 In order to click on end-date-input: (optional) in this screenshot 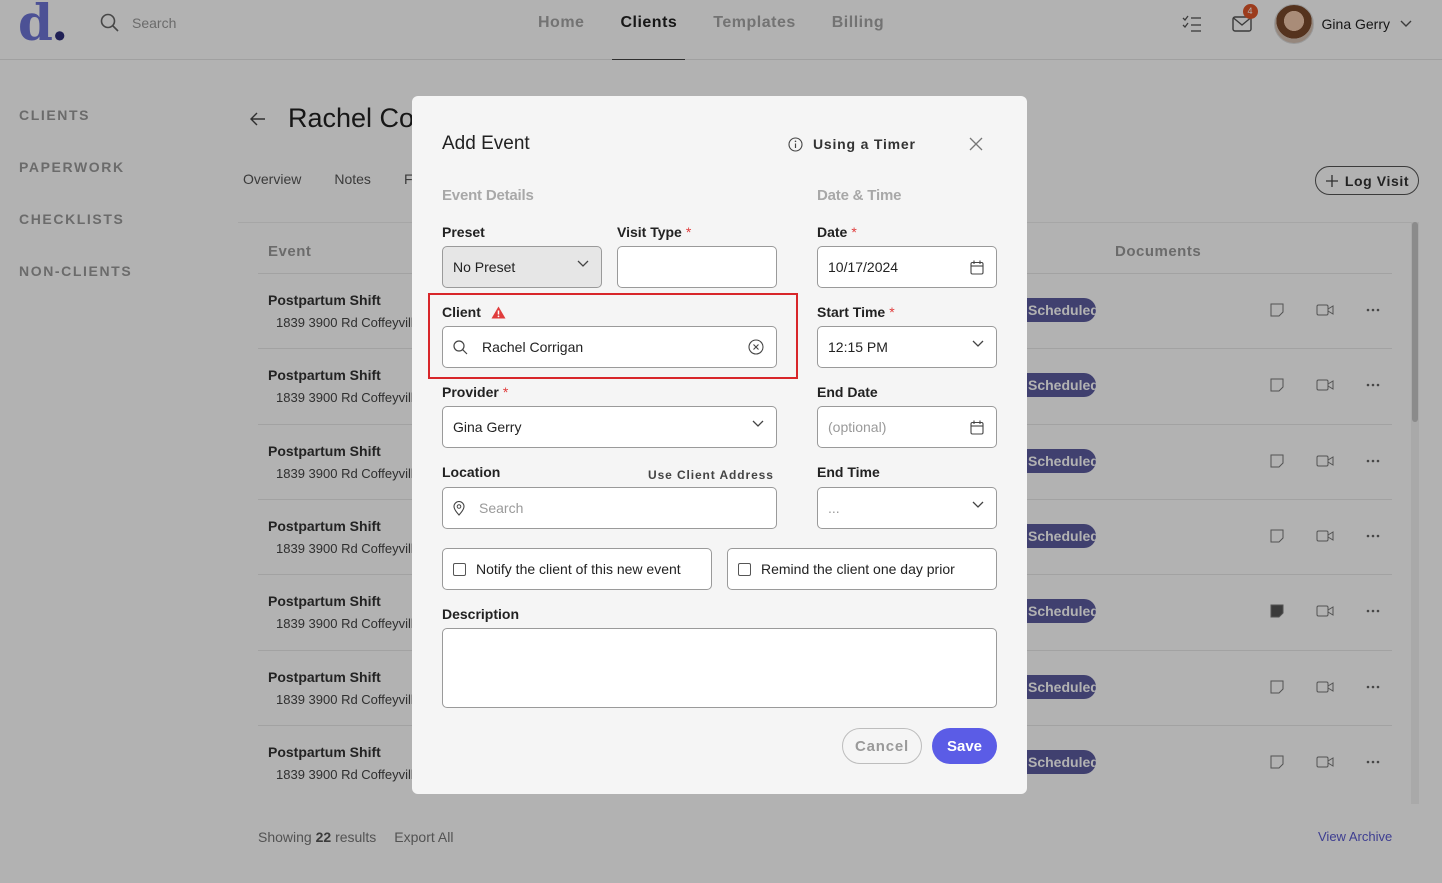, I will do `click(907, 427)`.